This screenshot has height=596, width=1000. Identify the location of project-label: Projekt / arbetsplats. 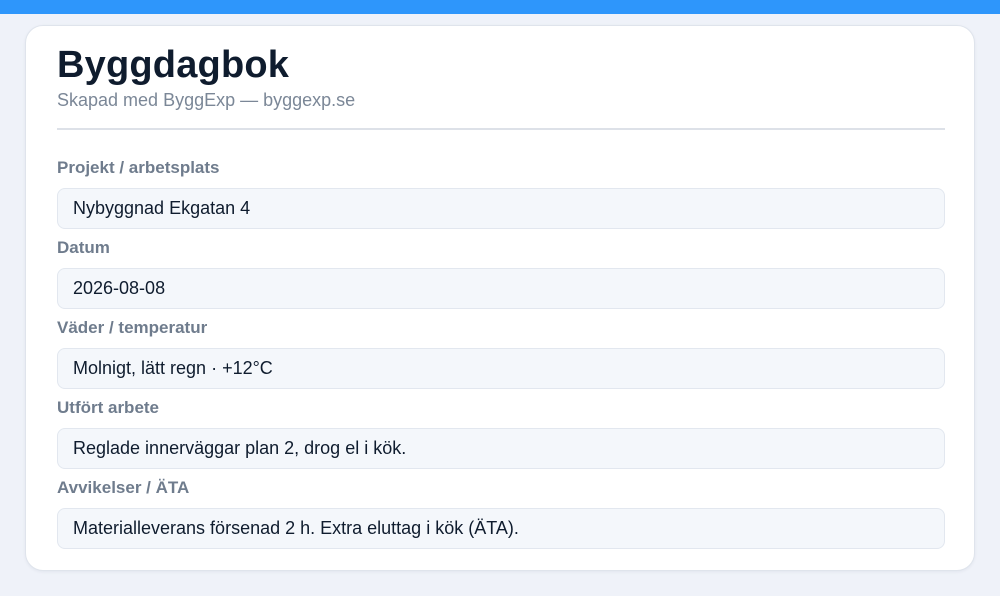
(138, 167).